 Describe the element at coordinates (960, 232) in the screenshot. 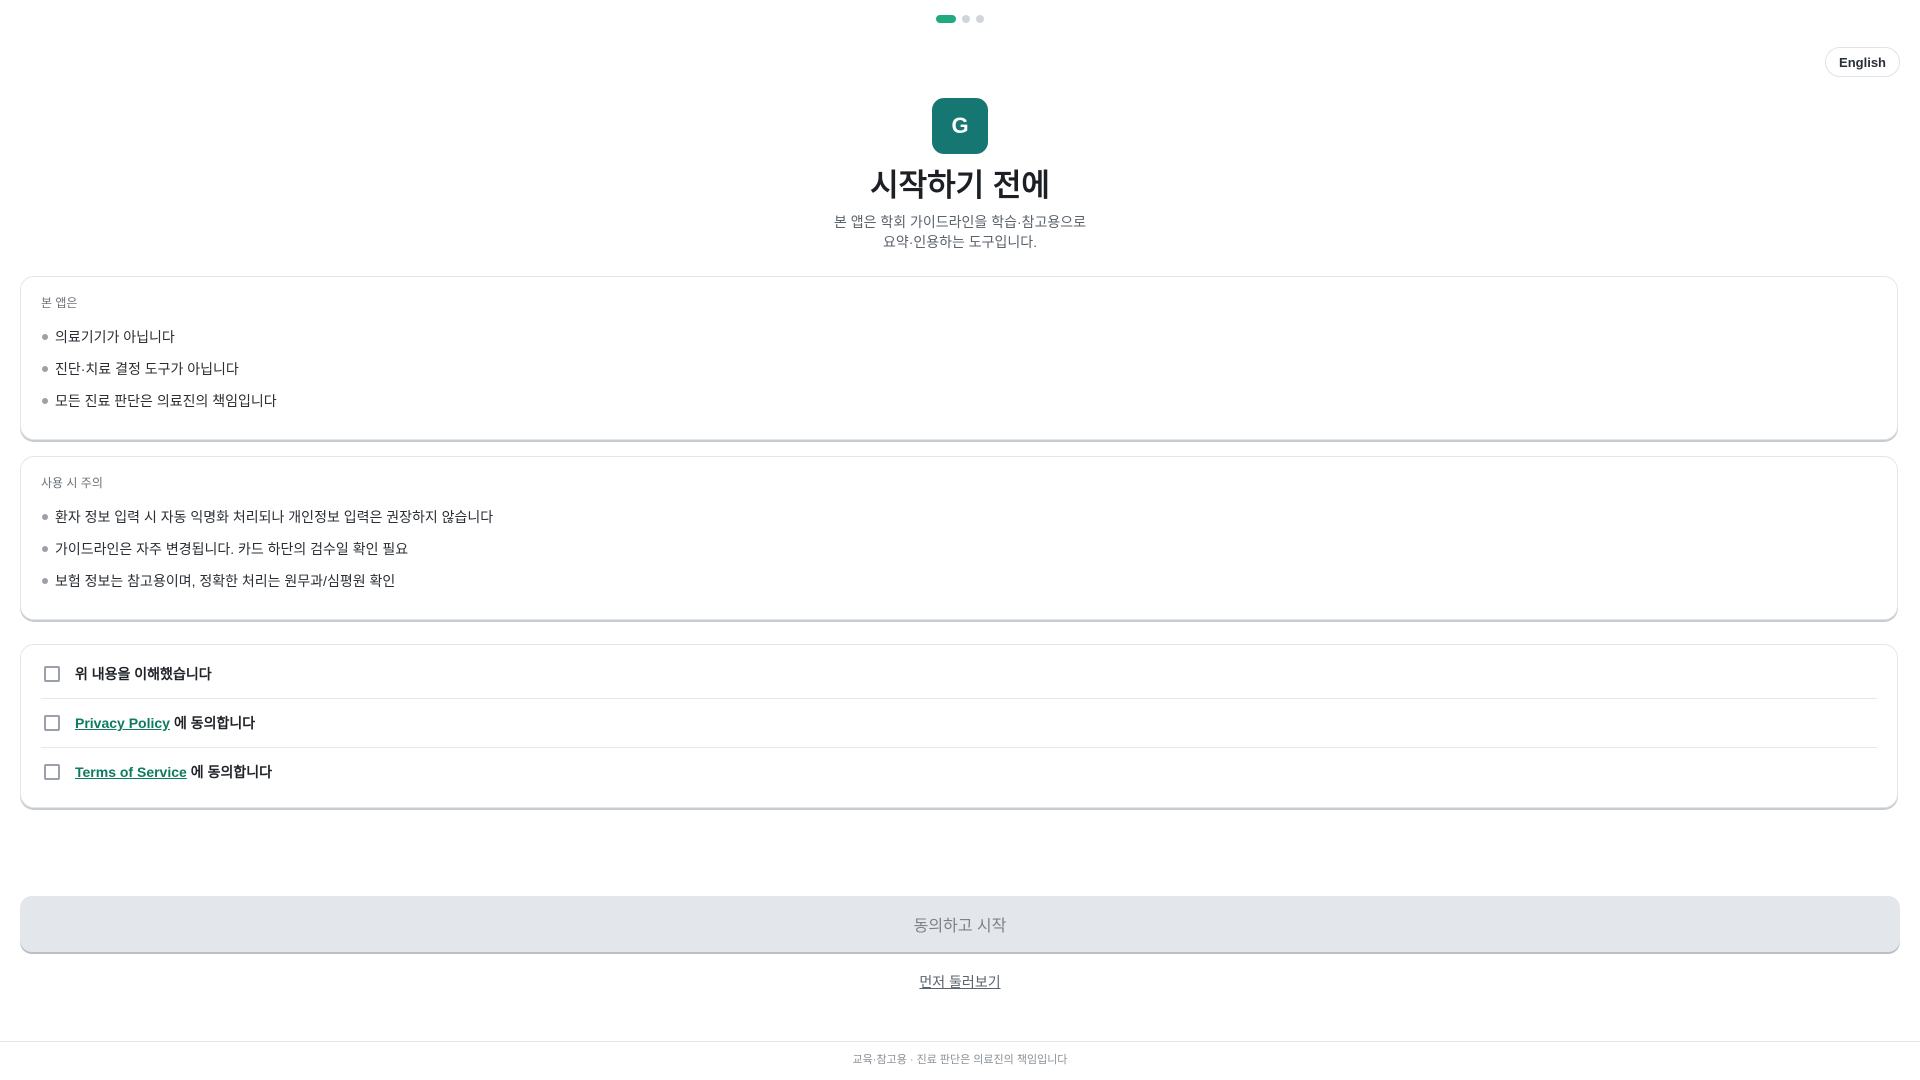

I see `page-subtitle: 본 앱은 학회 가이드라인을 학습·참고용으로 요약·인용하는 도구입니다.` at that location.